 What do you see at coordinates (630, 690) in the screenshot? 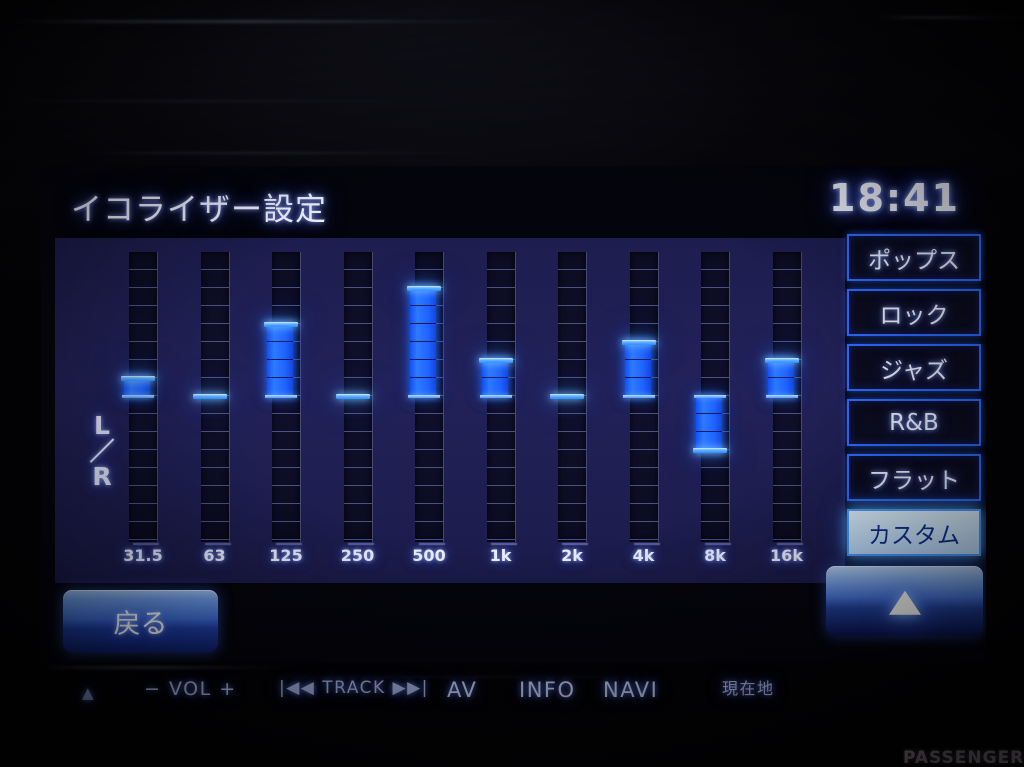
I see `navi-button: NAVI` at bounding box center [630, 690].